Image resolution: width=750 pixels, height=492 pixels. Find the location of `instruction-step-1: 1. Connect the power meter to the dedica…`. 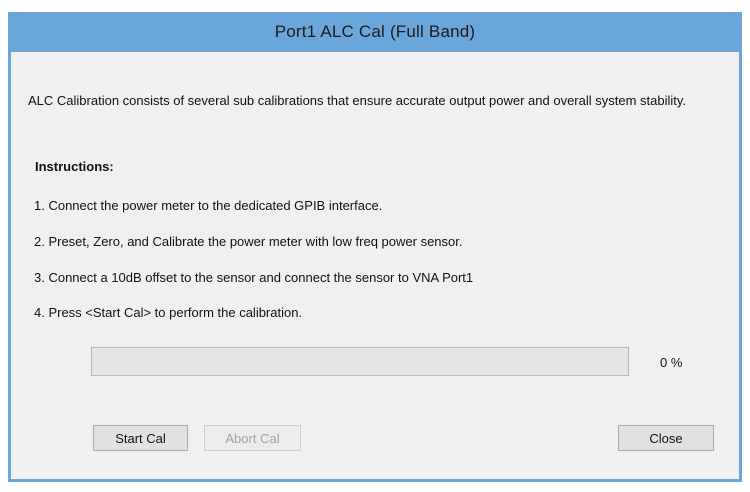

instruction-step-1: 1. Connect the power meter to the dedica… is located at coordinates (208, 205).